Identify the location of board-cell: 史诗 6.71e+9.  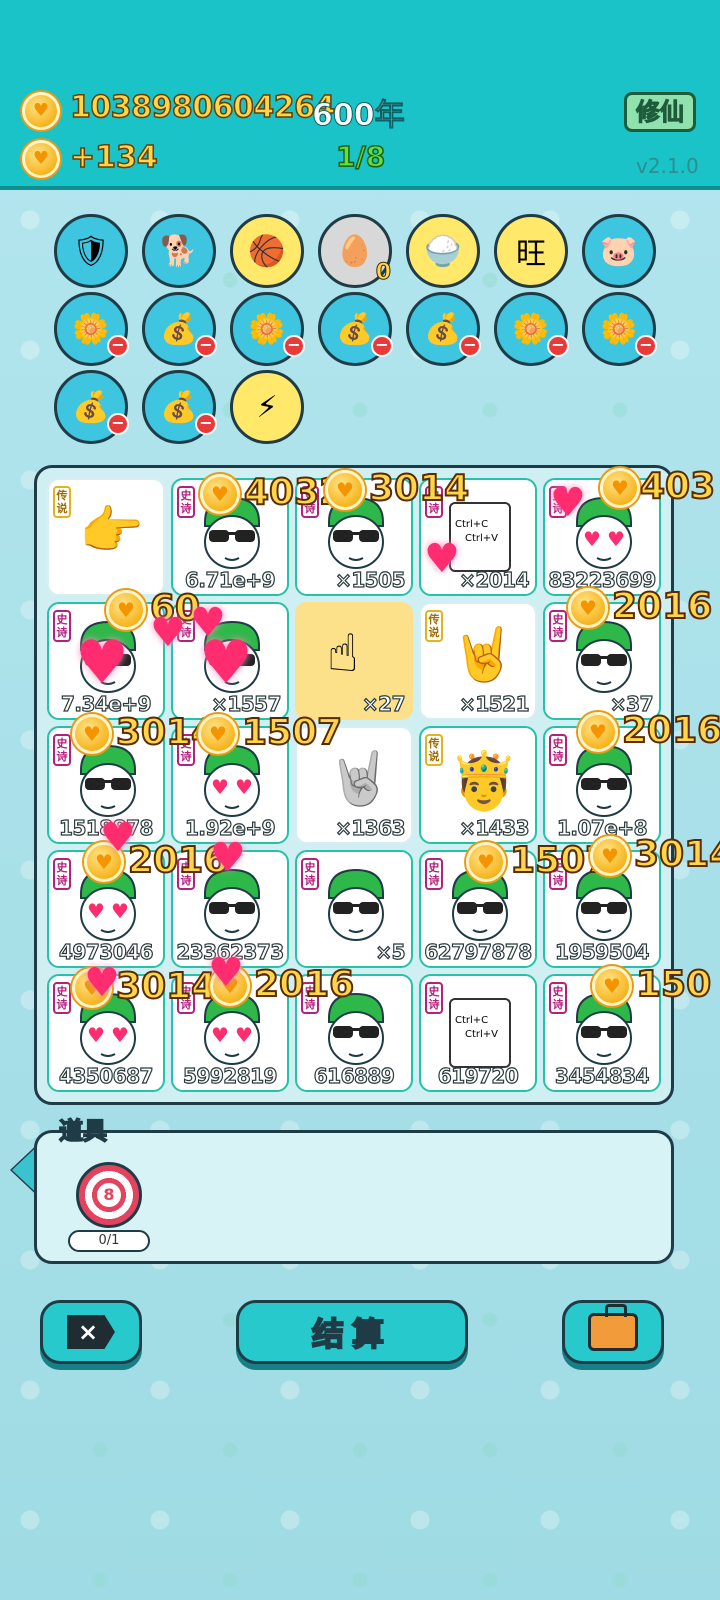
(230, 537).